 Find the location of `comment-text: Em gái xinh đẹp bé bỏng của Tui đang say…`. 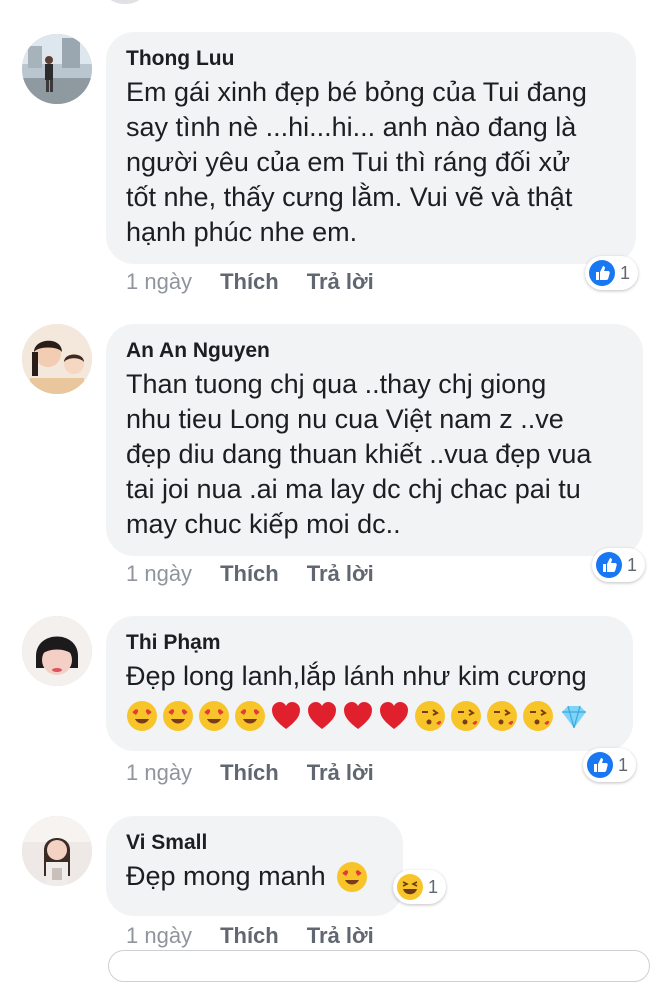

comment-text: Em gái xinh đẹp bé bỏng của Tui đang say… is located at coordinates (356, 162).